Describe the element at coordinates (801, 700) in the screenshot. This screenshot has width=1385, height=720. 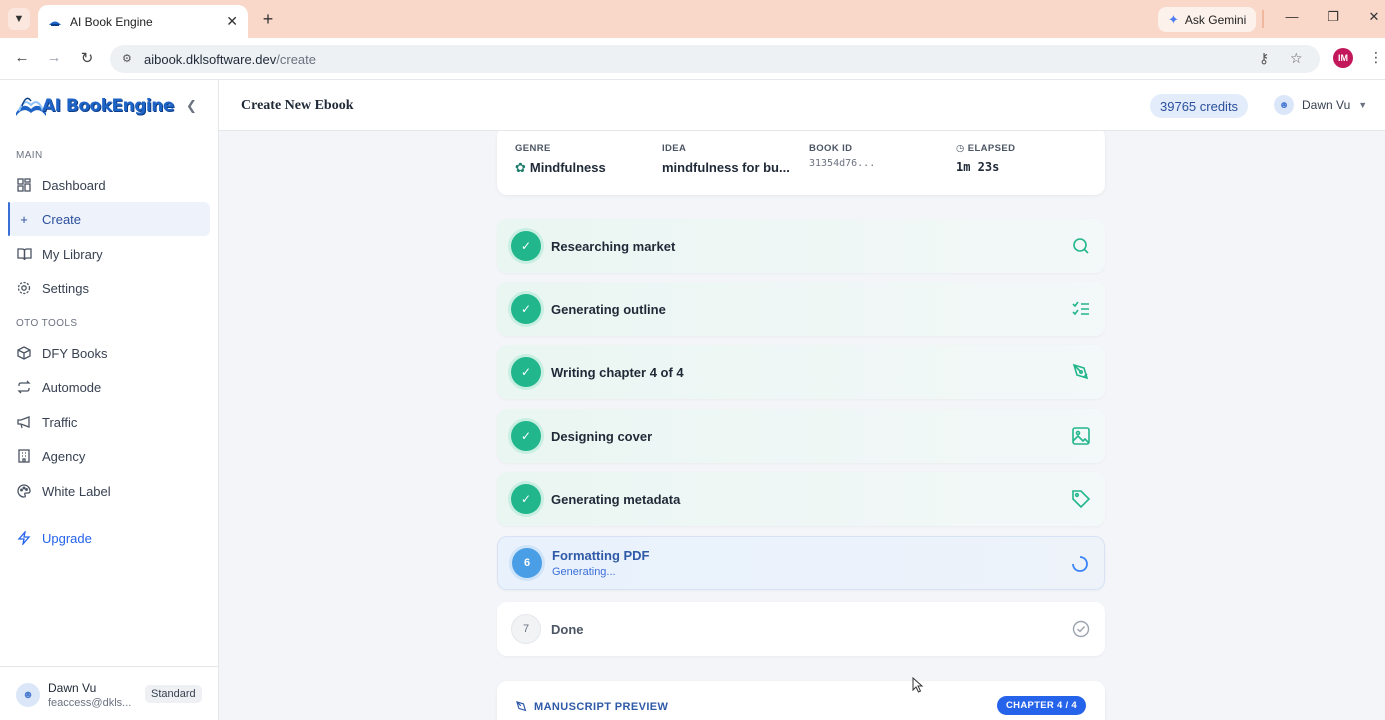
I see `manuscript-preview-card: MANUSCRIPT PREVIEW CHAPTER 4 / 4` at that location.